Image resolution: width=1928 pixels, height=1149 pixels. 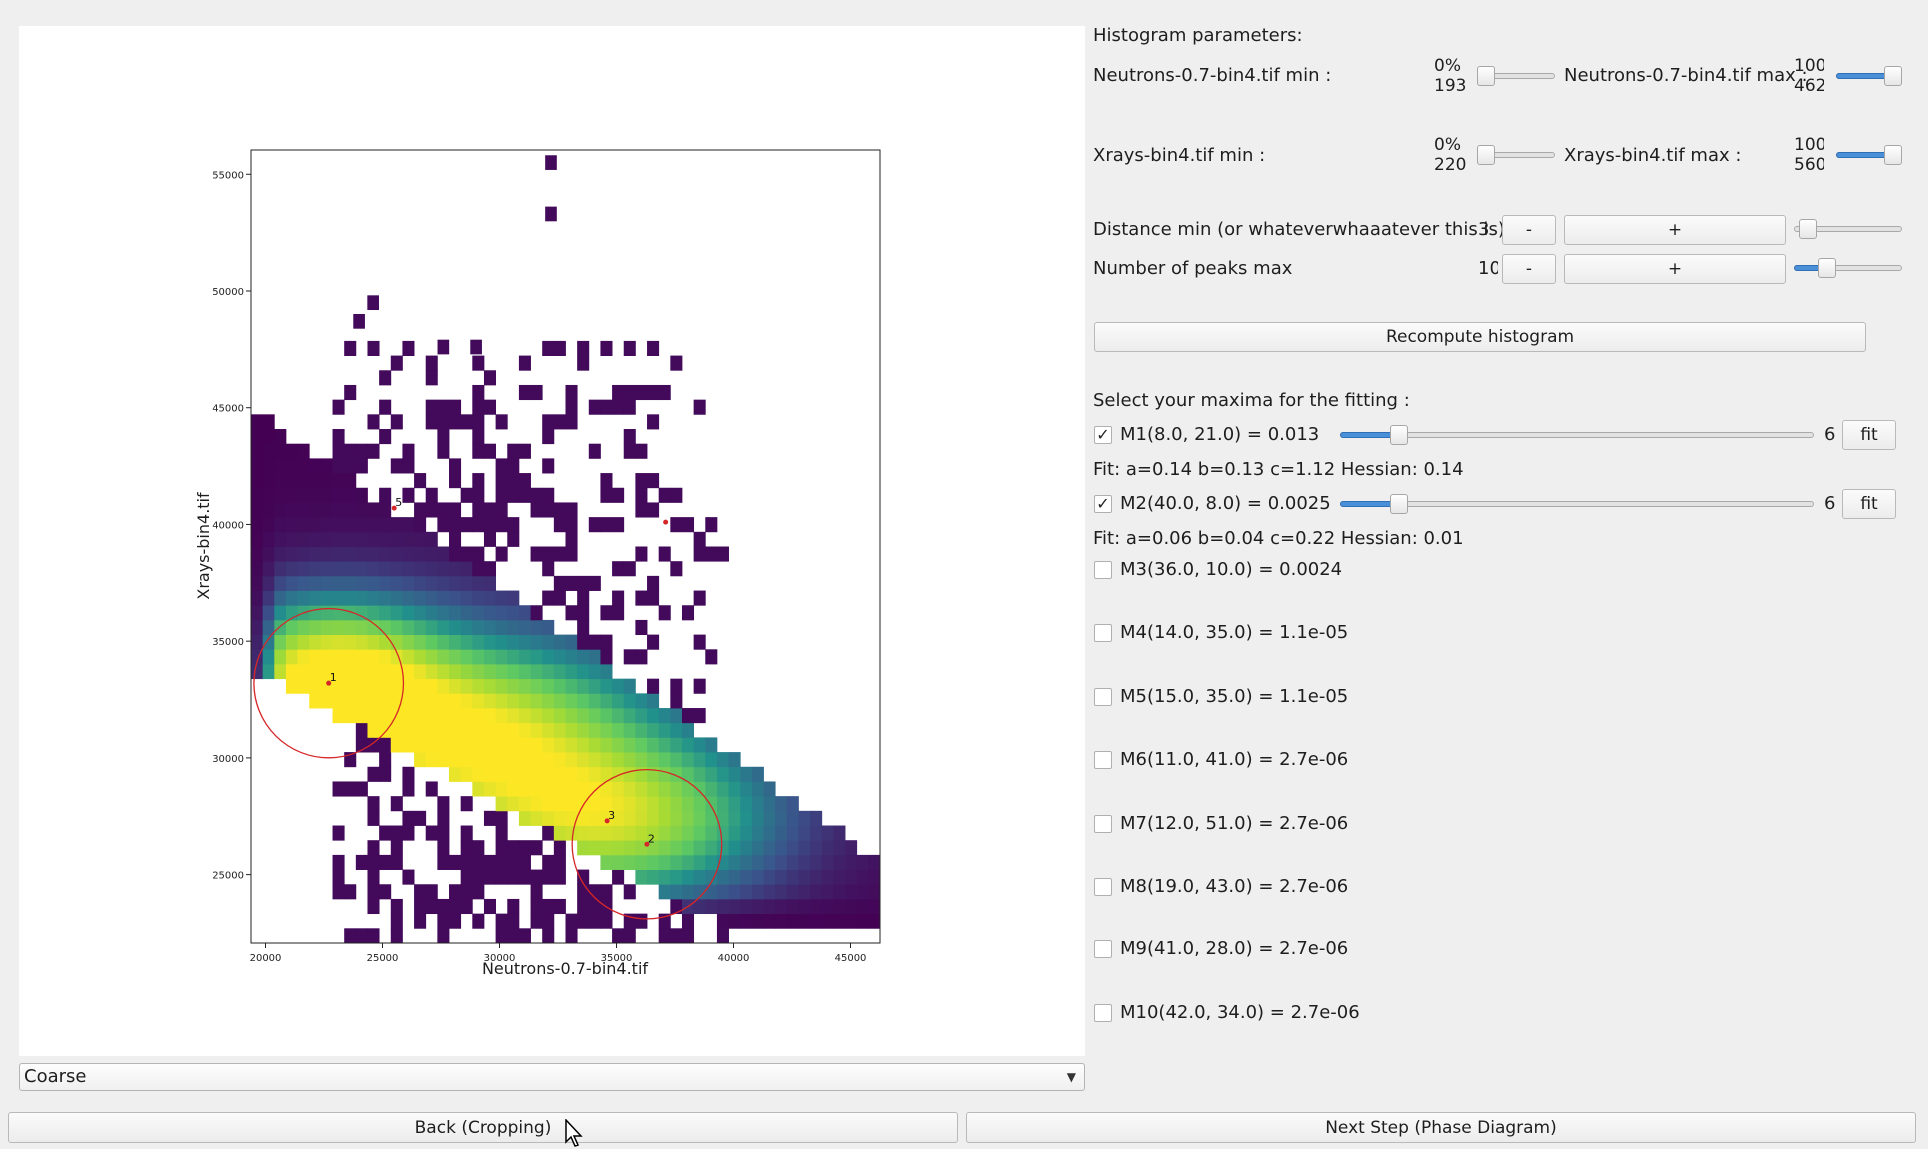 I want to click on resolution-combobox: Coarse ▼, so click(x=552, y=1077).